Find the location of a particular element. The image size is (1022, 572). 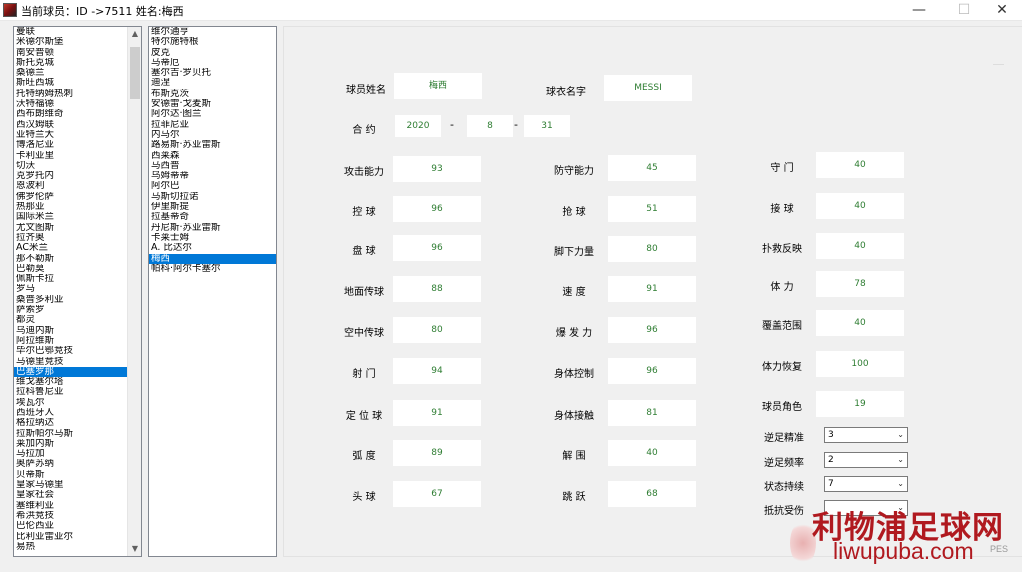

team-list-item: 桑普多利亚 is located at coordinates (77, 300).